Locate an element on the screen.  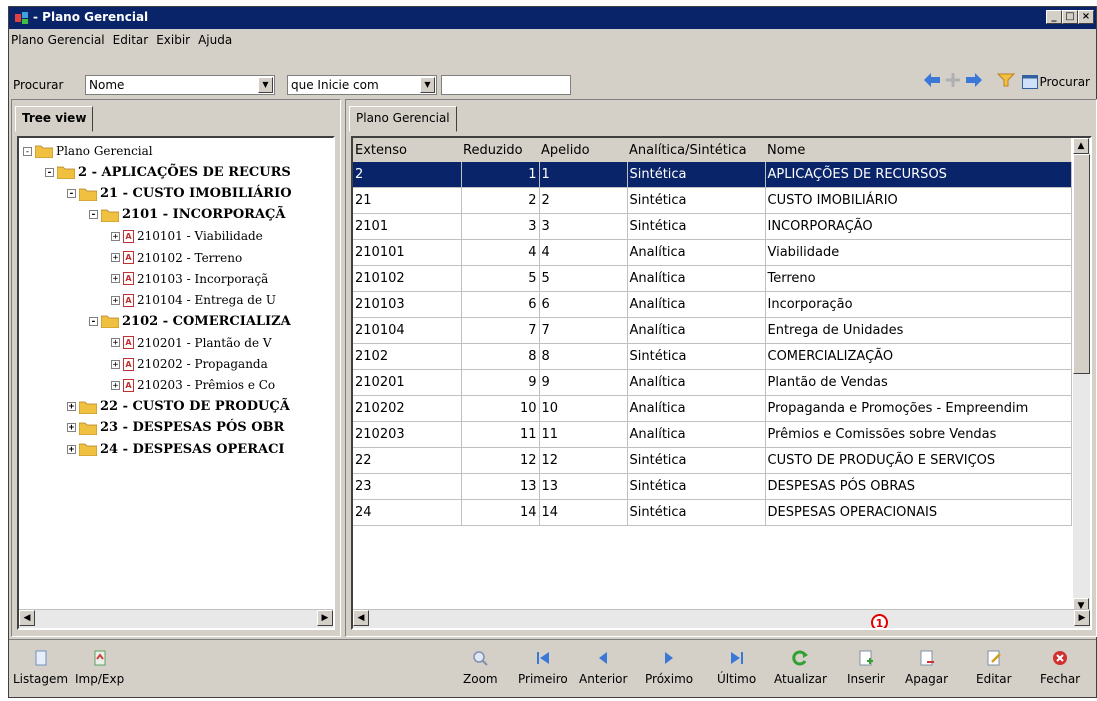
-ltimo-button: Último is located at coordinates (736, 668).